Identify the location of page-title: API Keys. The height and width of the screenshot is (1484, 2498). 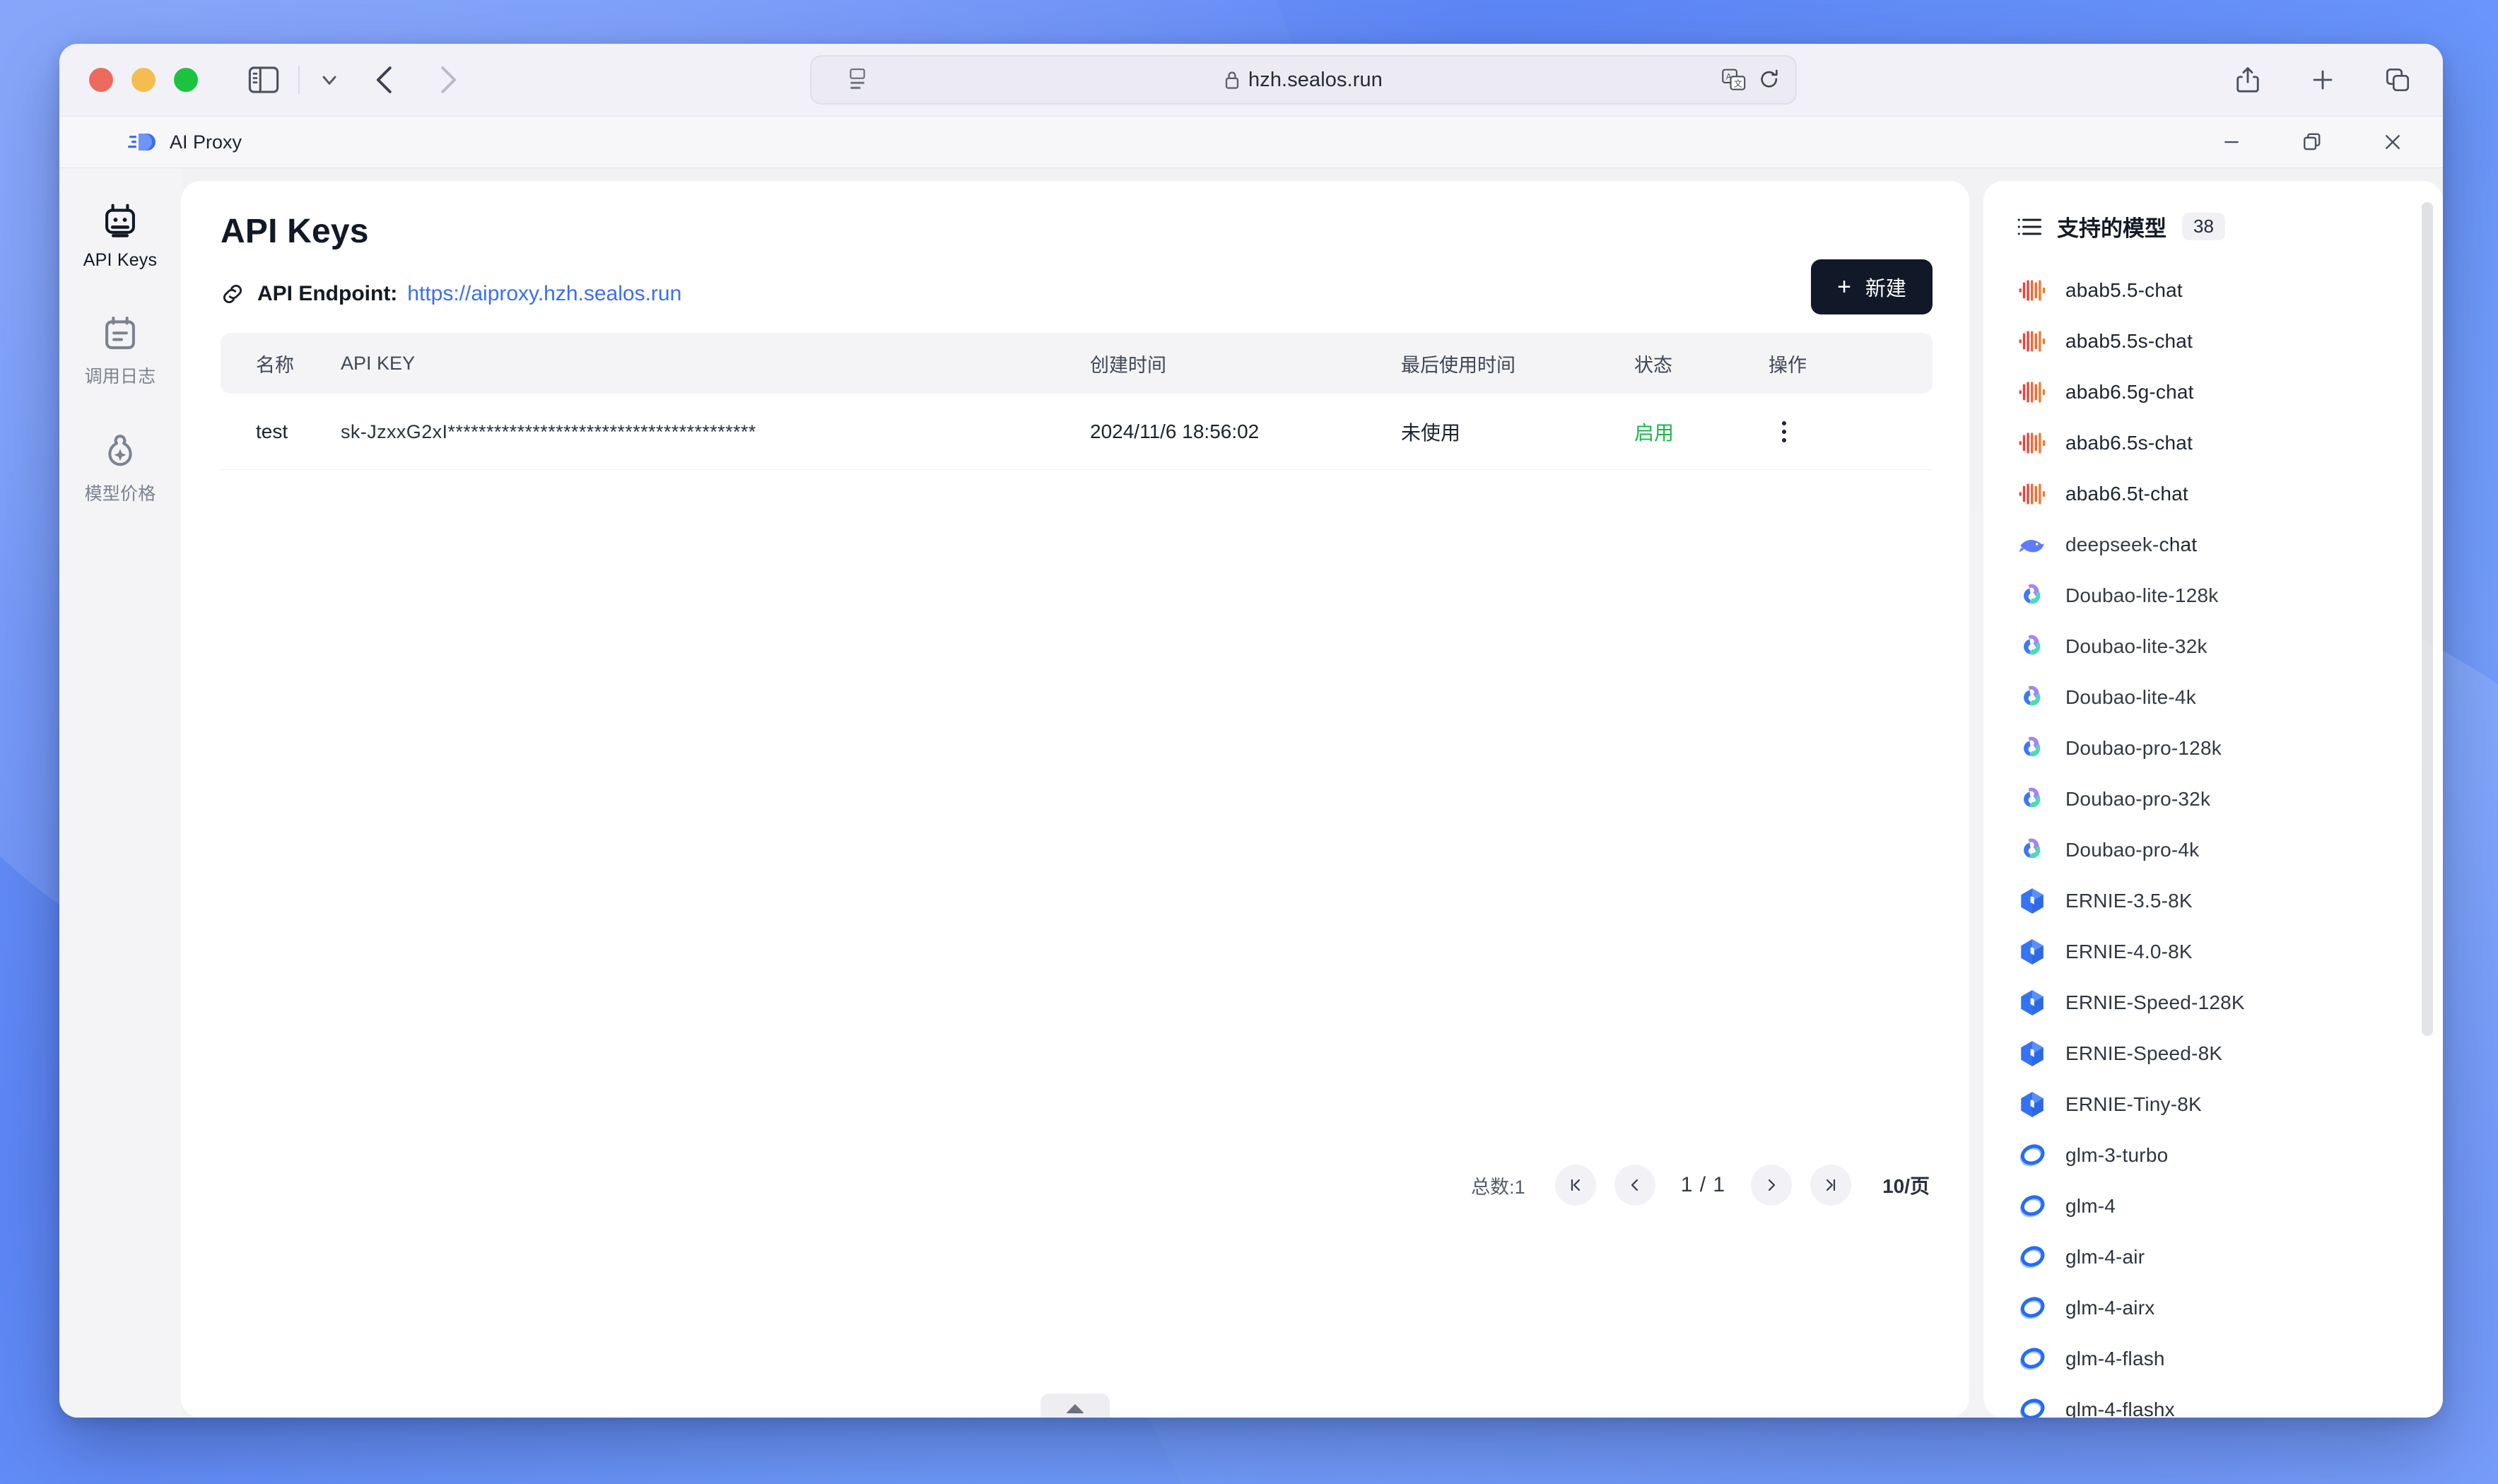
(295, 231).